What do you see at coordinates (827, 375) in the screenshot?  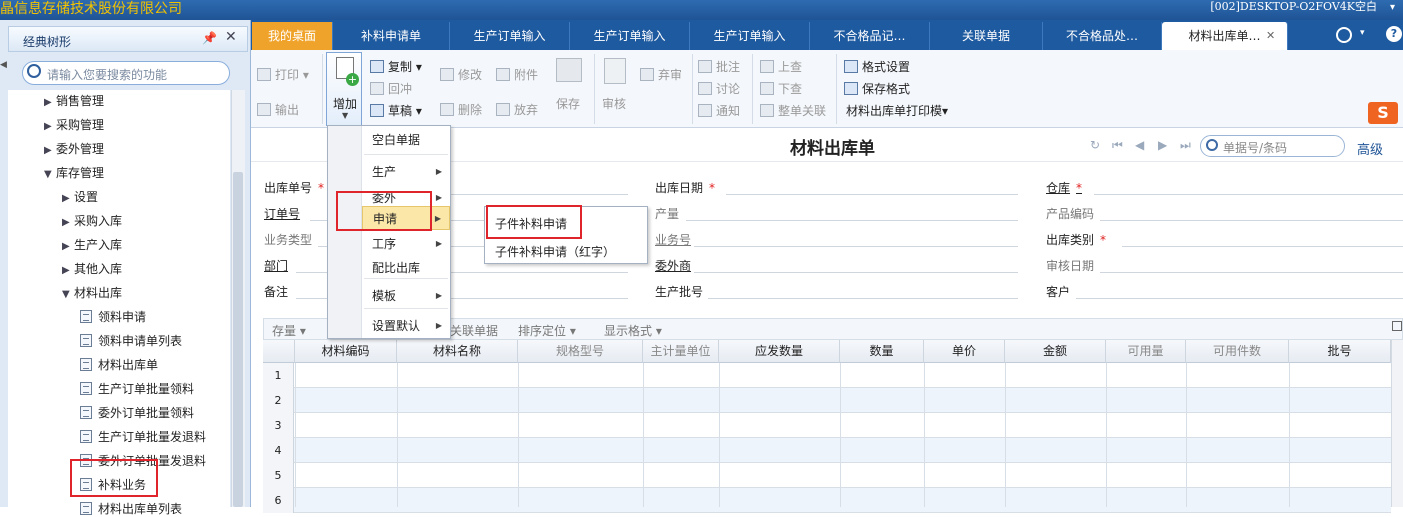 I see `table-row: 1` at bounding box center [827, 375].